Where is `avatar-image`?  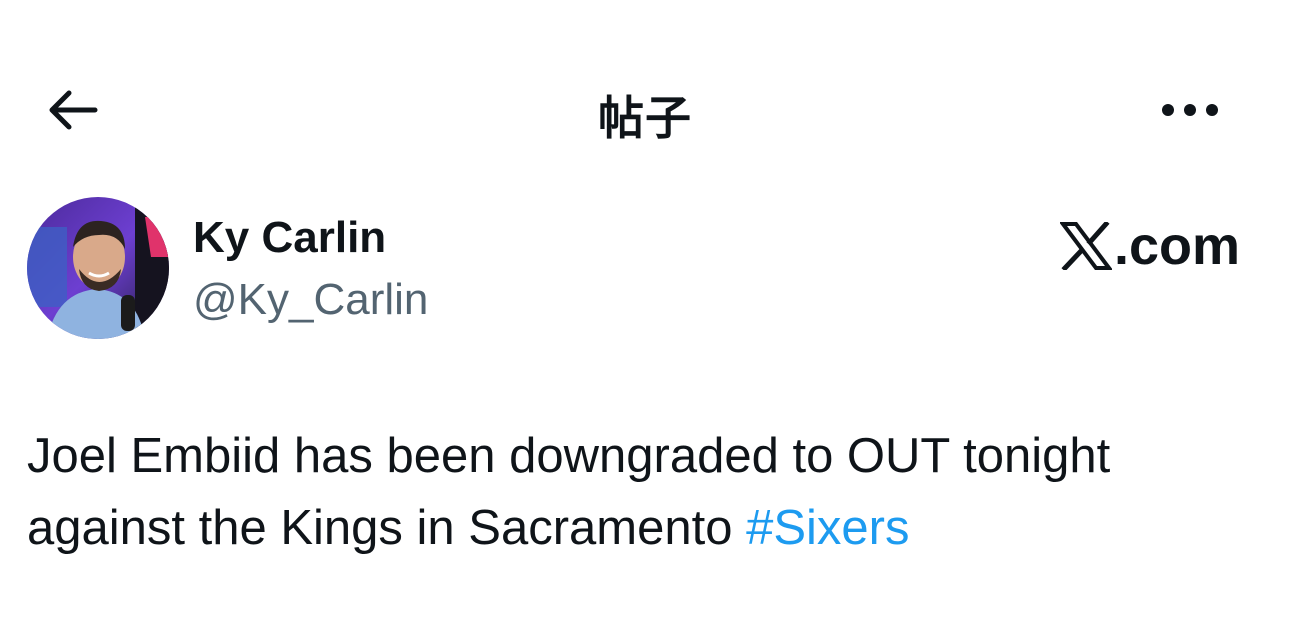 avatar-image is located at coordinates (98, 268).